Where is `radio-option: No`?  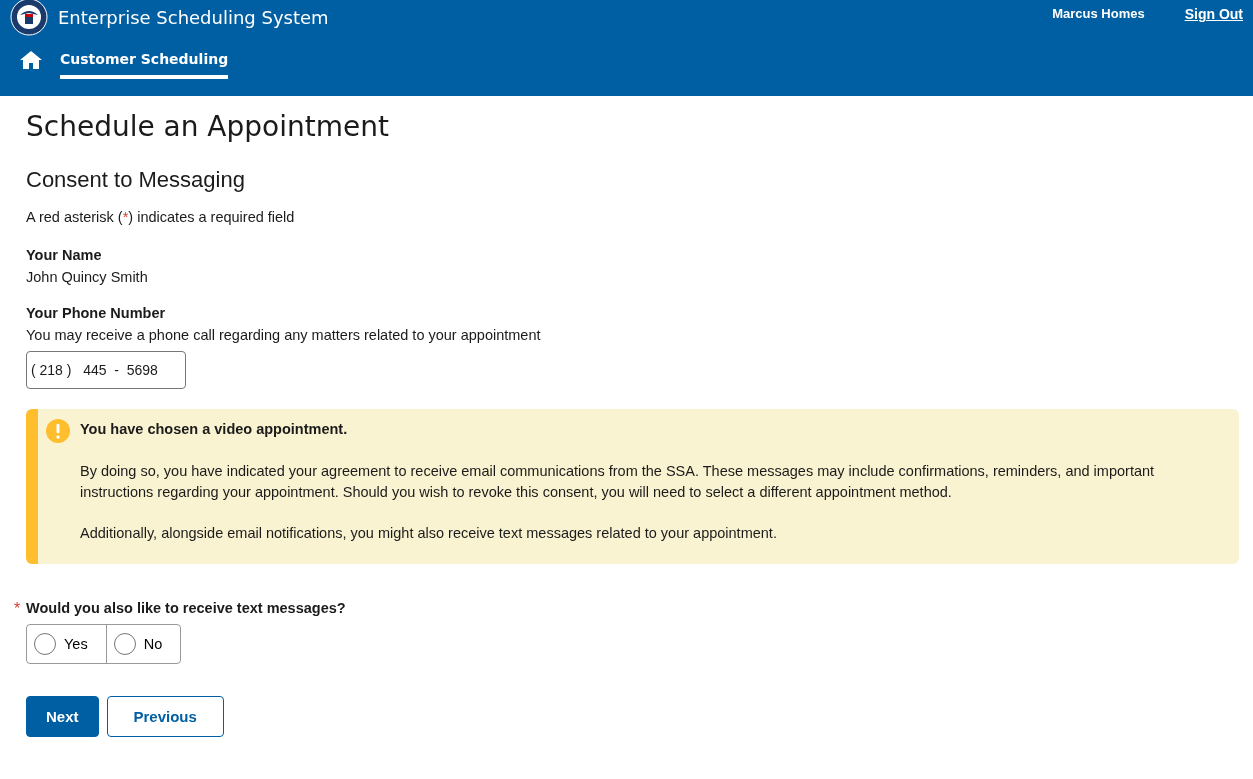 radio-option: No is located at coordinates (143, 644).